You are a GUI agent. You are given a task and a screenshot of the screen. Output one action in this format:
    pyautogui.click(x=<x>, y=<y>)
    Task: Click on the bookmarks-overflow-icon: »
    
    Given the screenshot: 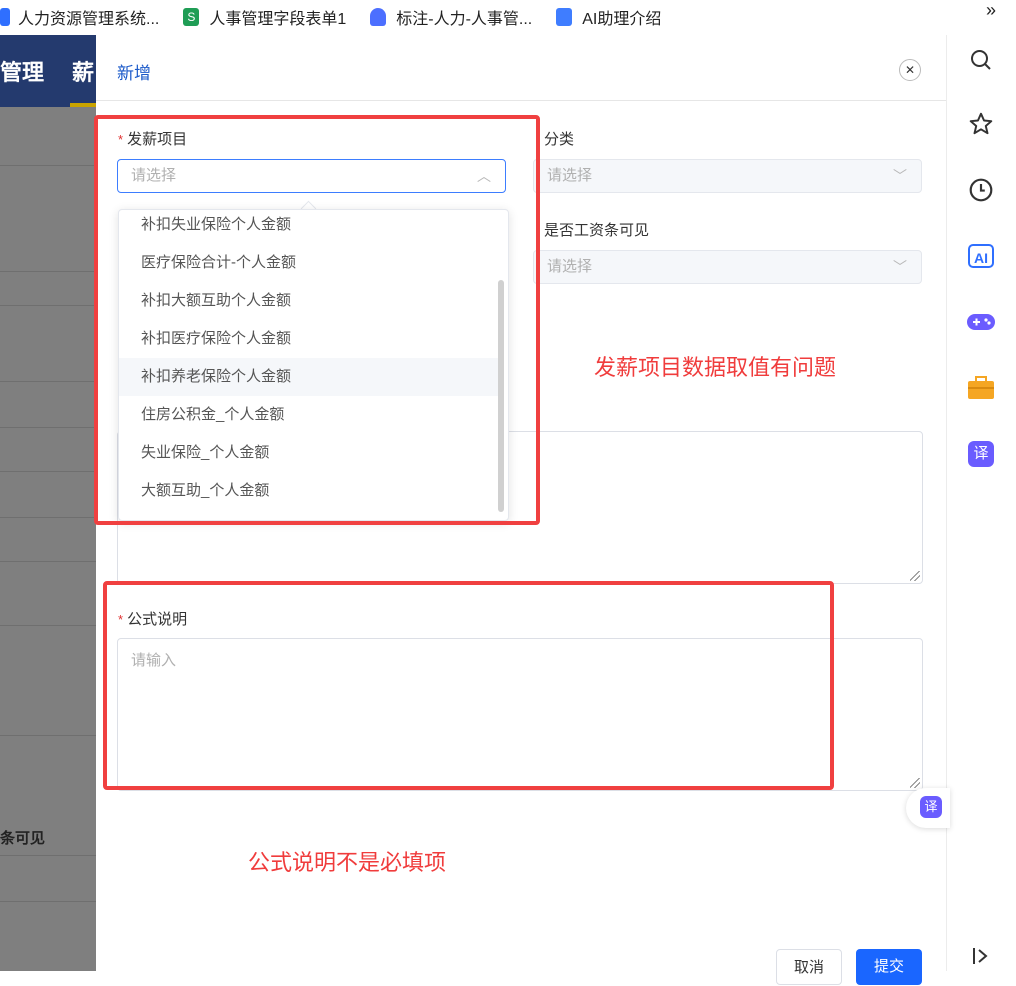 What is the action you would take?
    pyautogui.click(x=991, y=10)
    